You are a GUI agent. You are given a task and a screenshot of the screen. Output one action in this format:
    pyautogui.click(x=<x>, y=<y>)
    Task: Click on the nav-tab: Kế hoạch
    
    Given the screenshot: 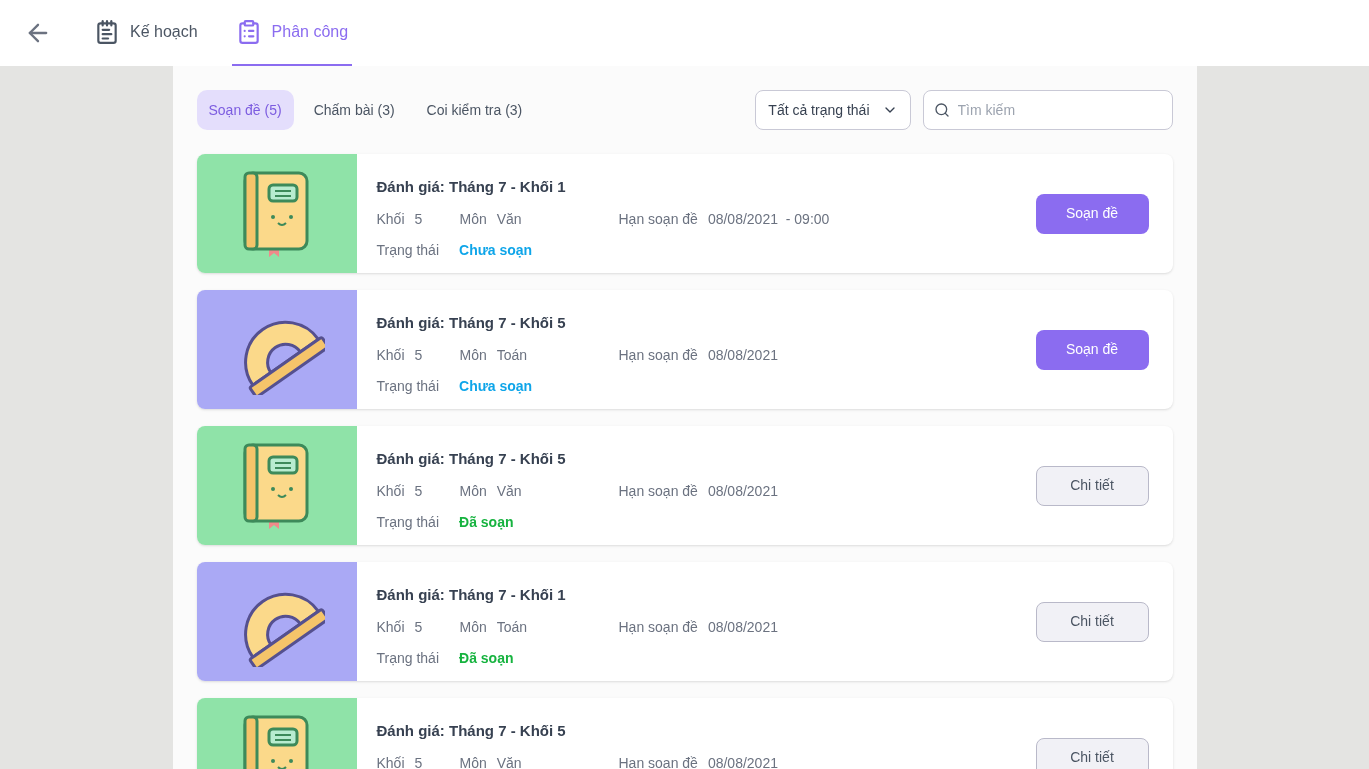 What is the action you would take?
    pyautogui.click(x=146, y=33)
    